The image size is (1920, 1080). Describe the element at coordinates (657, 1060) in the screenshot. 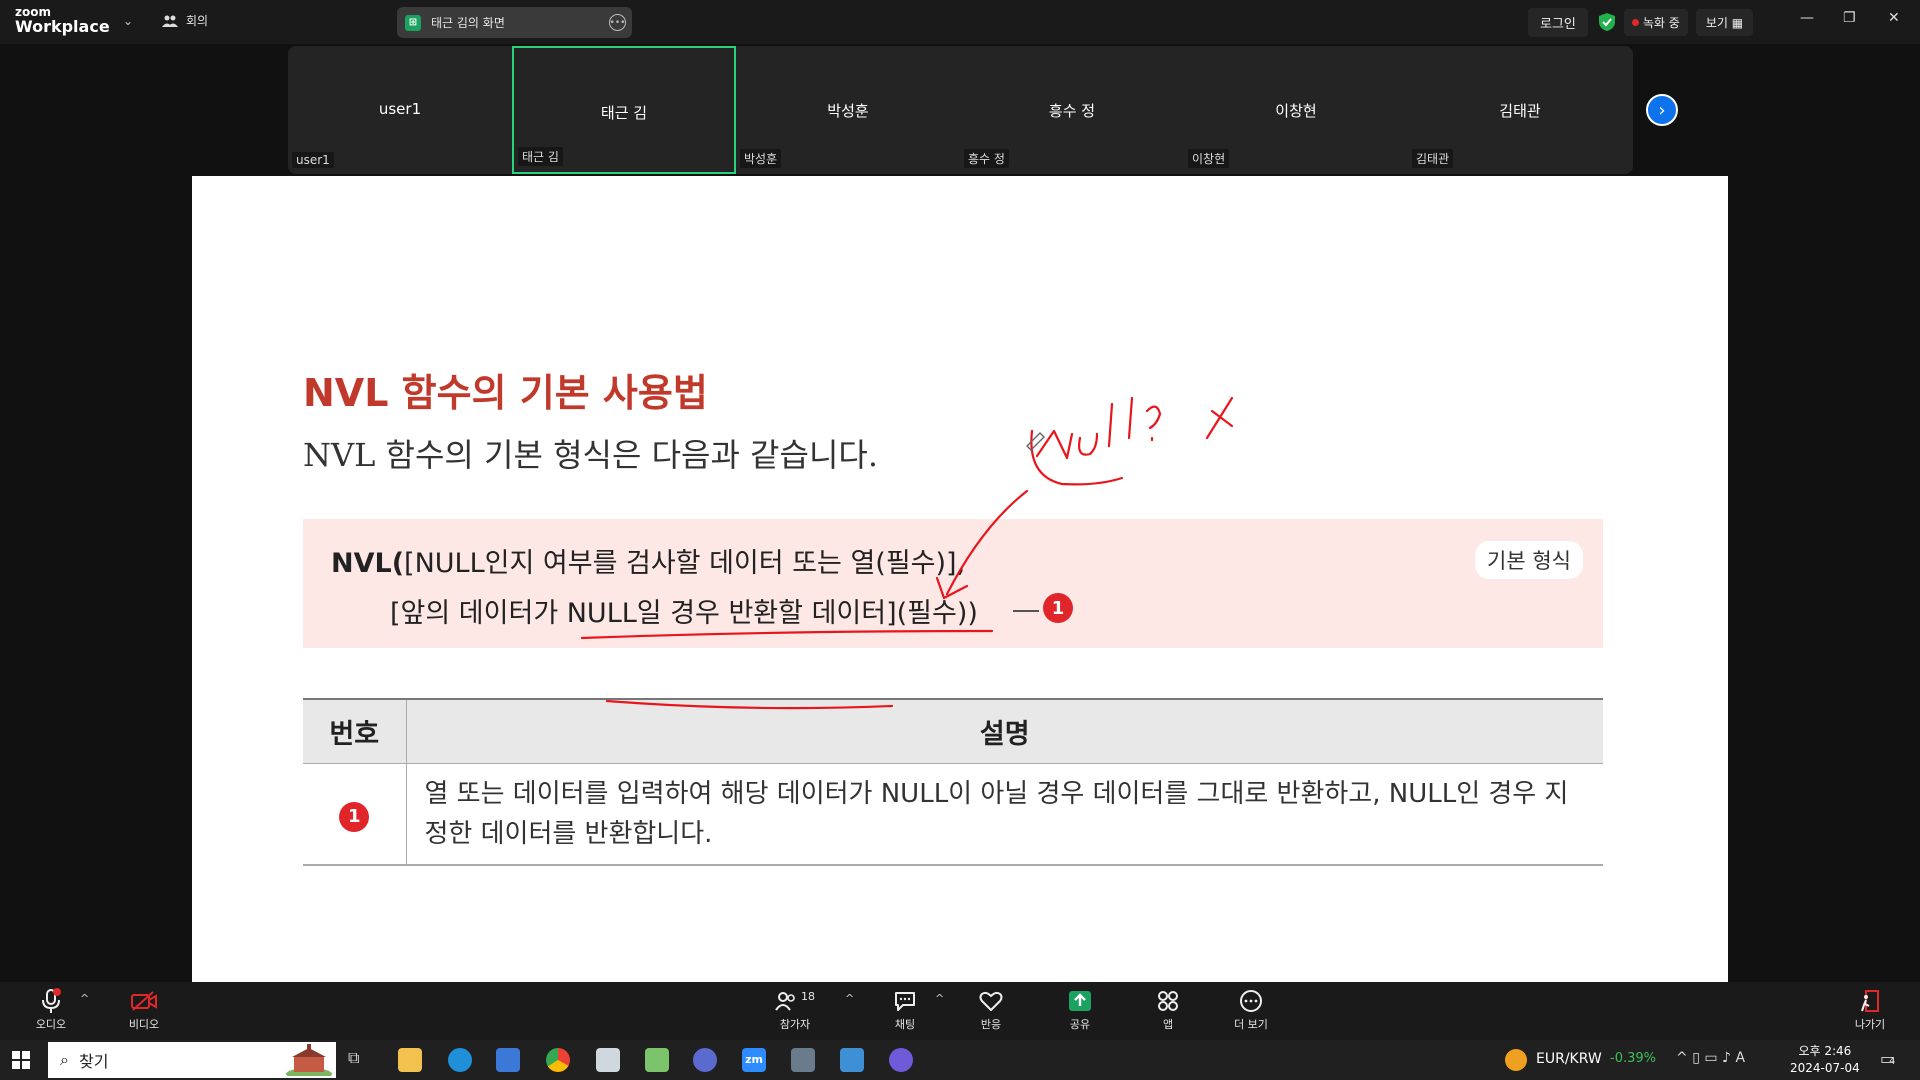

I see `media-player-icon` at that location.